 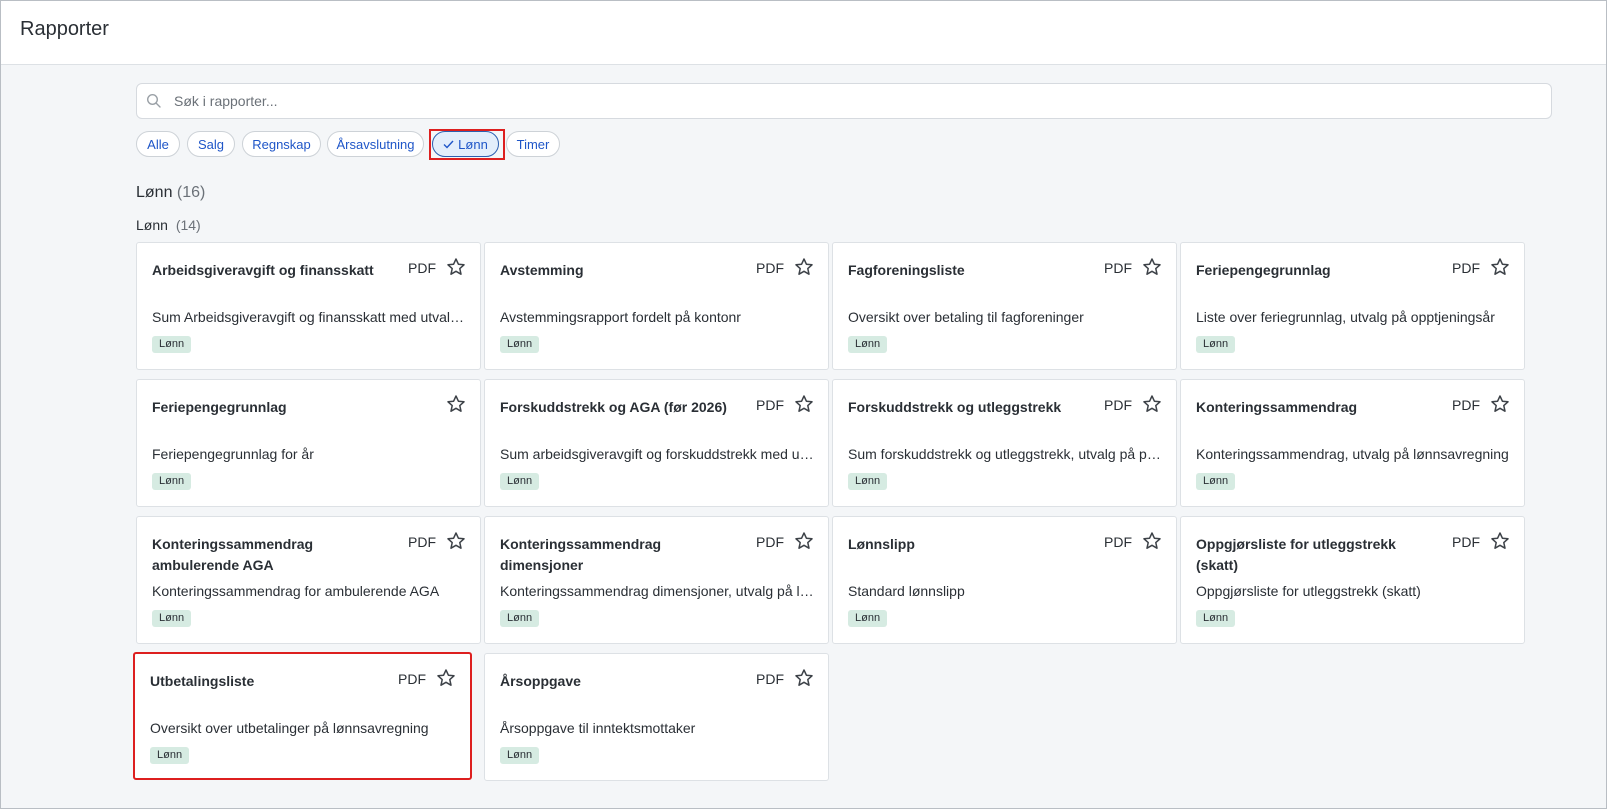 What do you see at coordinates (467, 144) in the screenshot?
I see `filter-highlight` at bounding box center [467, 144].